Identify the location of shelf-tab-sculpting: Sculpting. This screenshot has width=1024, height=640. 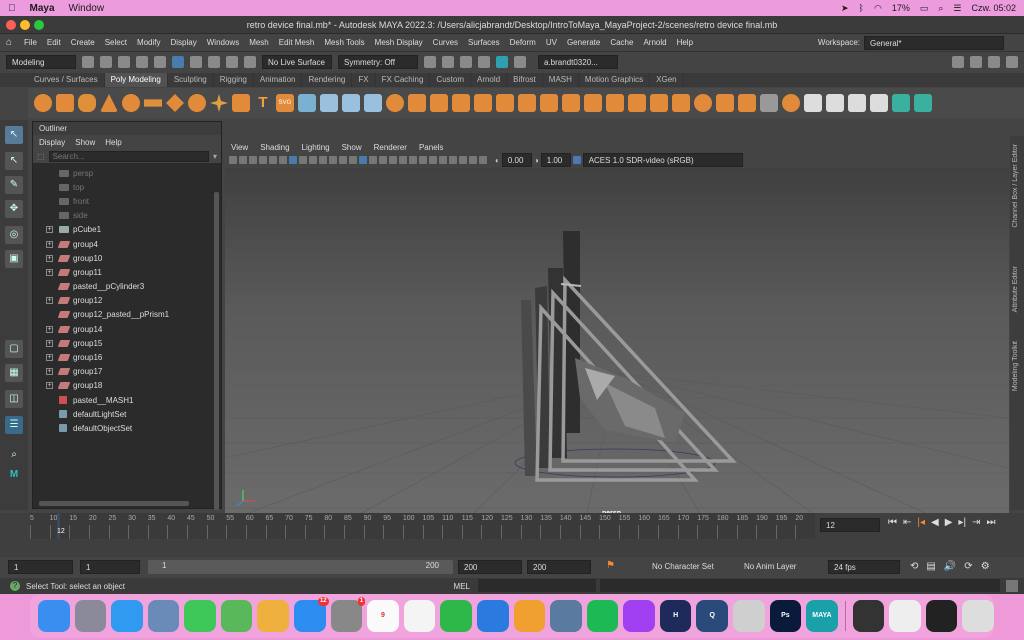
(191, 80).